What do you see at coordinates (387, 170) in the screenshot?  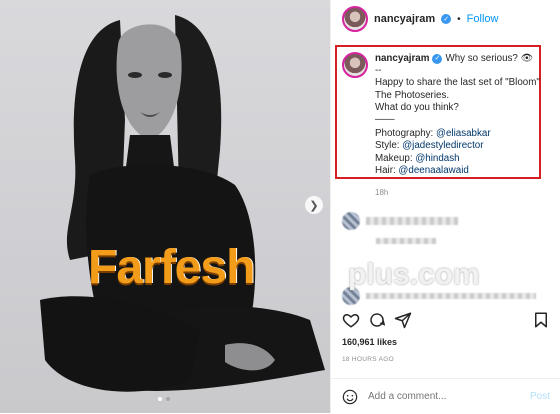 I see `credit-label: Hair:` at bounding box center [387, 170].